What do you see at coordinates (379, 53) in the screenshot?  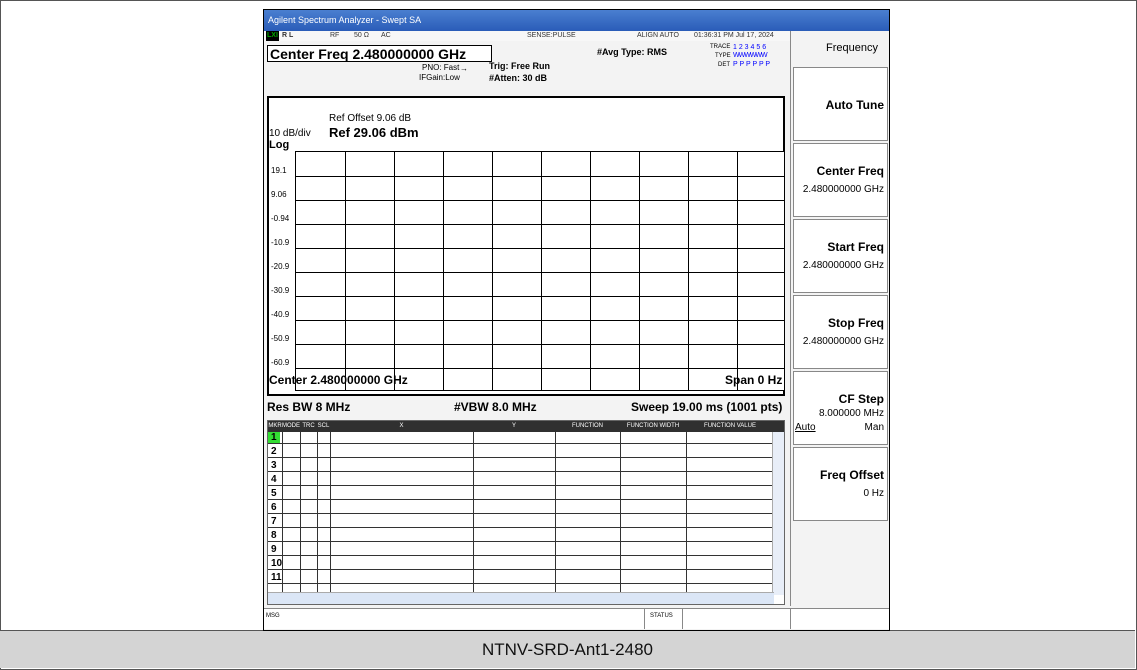 I see `center-freq-title: Center Freq 2.480000000 GHz` at bounding box center [379, 53].